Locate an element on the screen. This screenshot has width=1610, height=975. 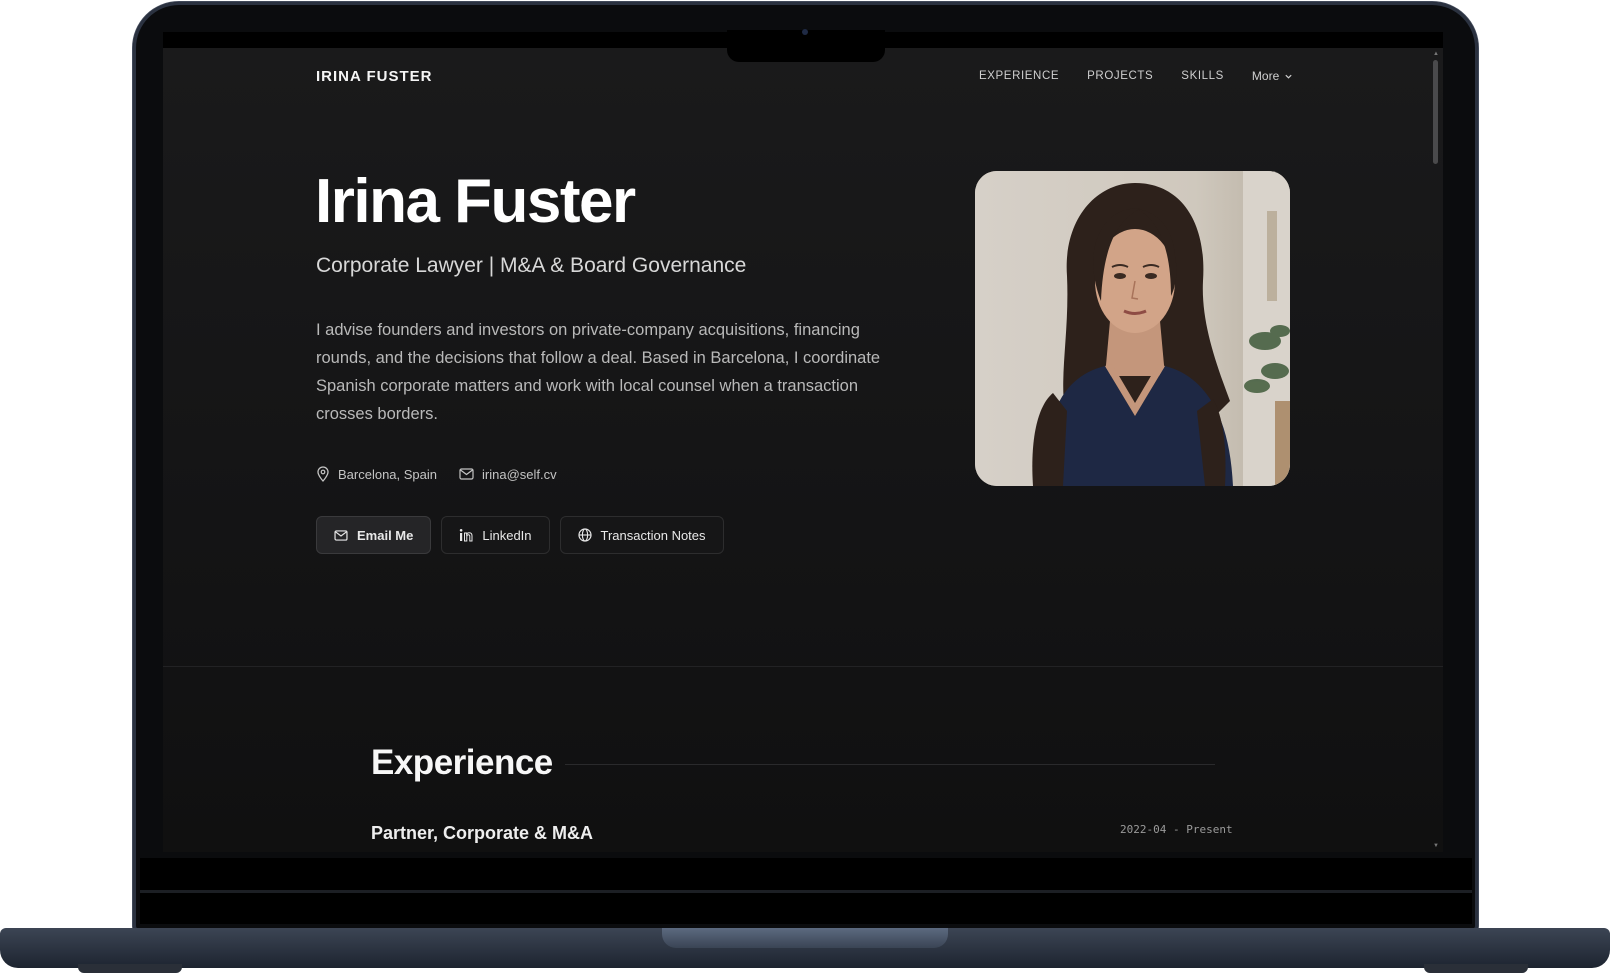
location-item: Barcelona, Spain is located at coordinates (376, 474).